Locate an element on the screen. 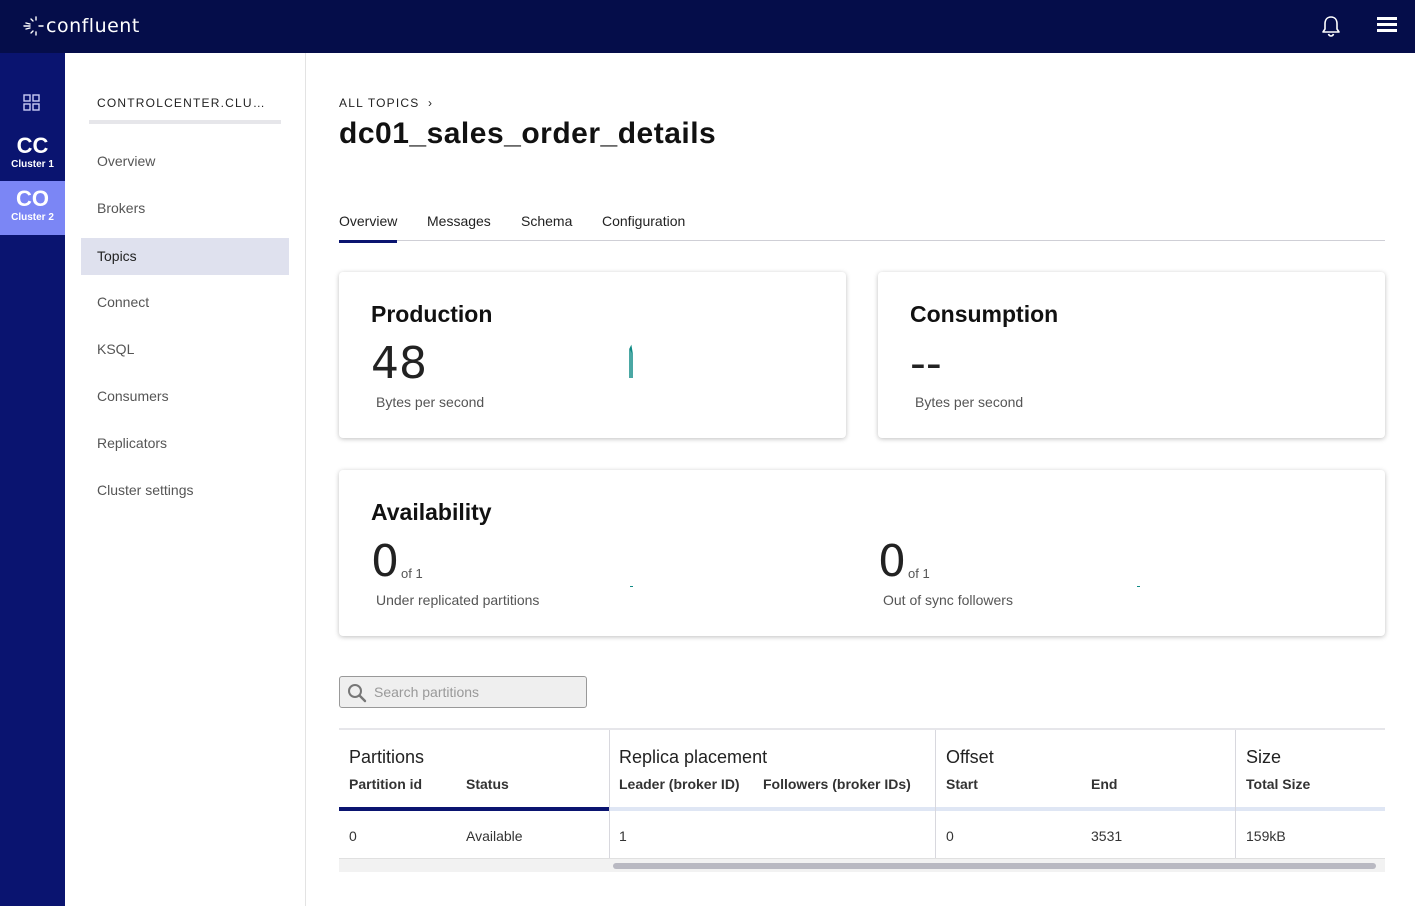 This screenshot has height=906, width=1415. consumption-unit: Bytes per second is located at coordinates (969, 402).